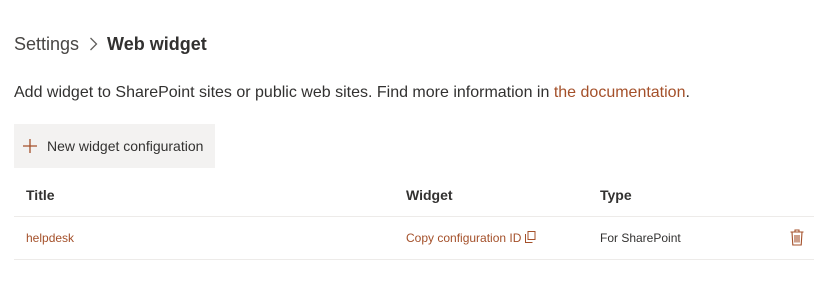  Describe the element at coordinates (798, 238) in the screenshot. I see `trash-icon` at that location.